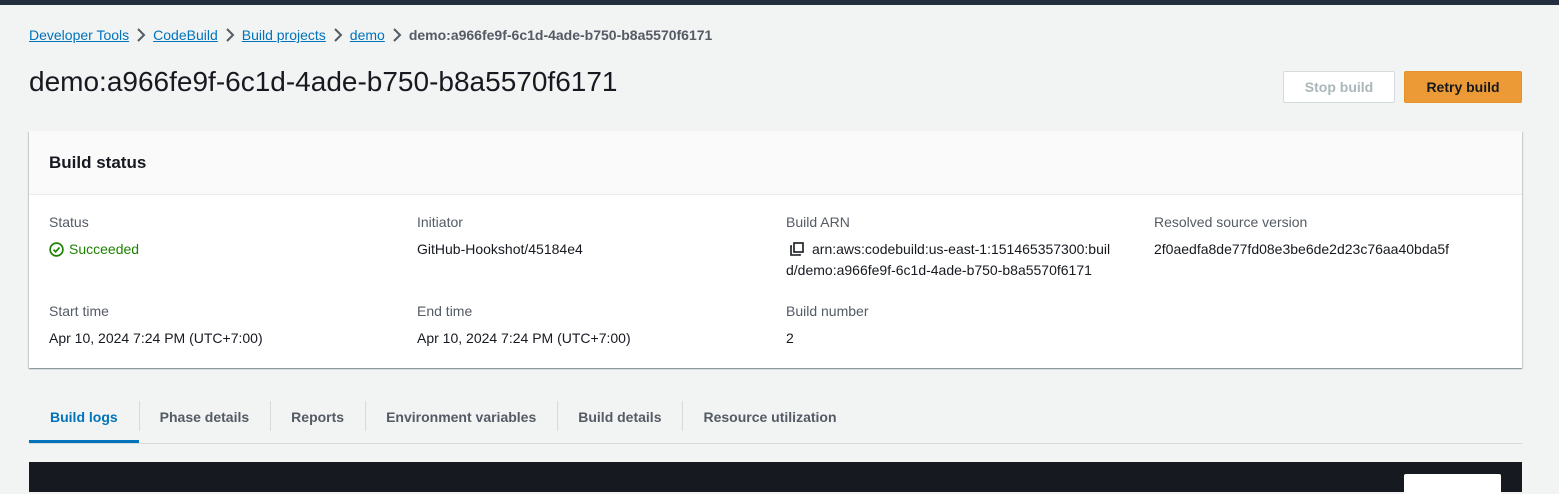 The width and height of the screenshot is (1559, 494). What do you see at coordinates (79, 311) in the screenshot?
I see `start-time-label: Start time` at bounding box center [79, 311].